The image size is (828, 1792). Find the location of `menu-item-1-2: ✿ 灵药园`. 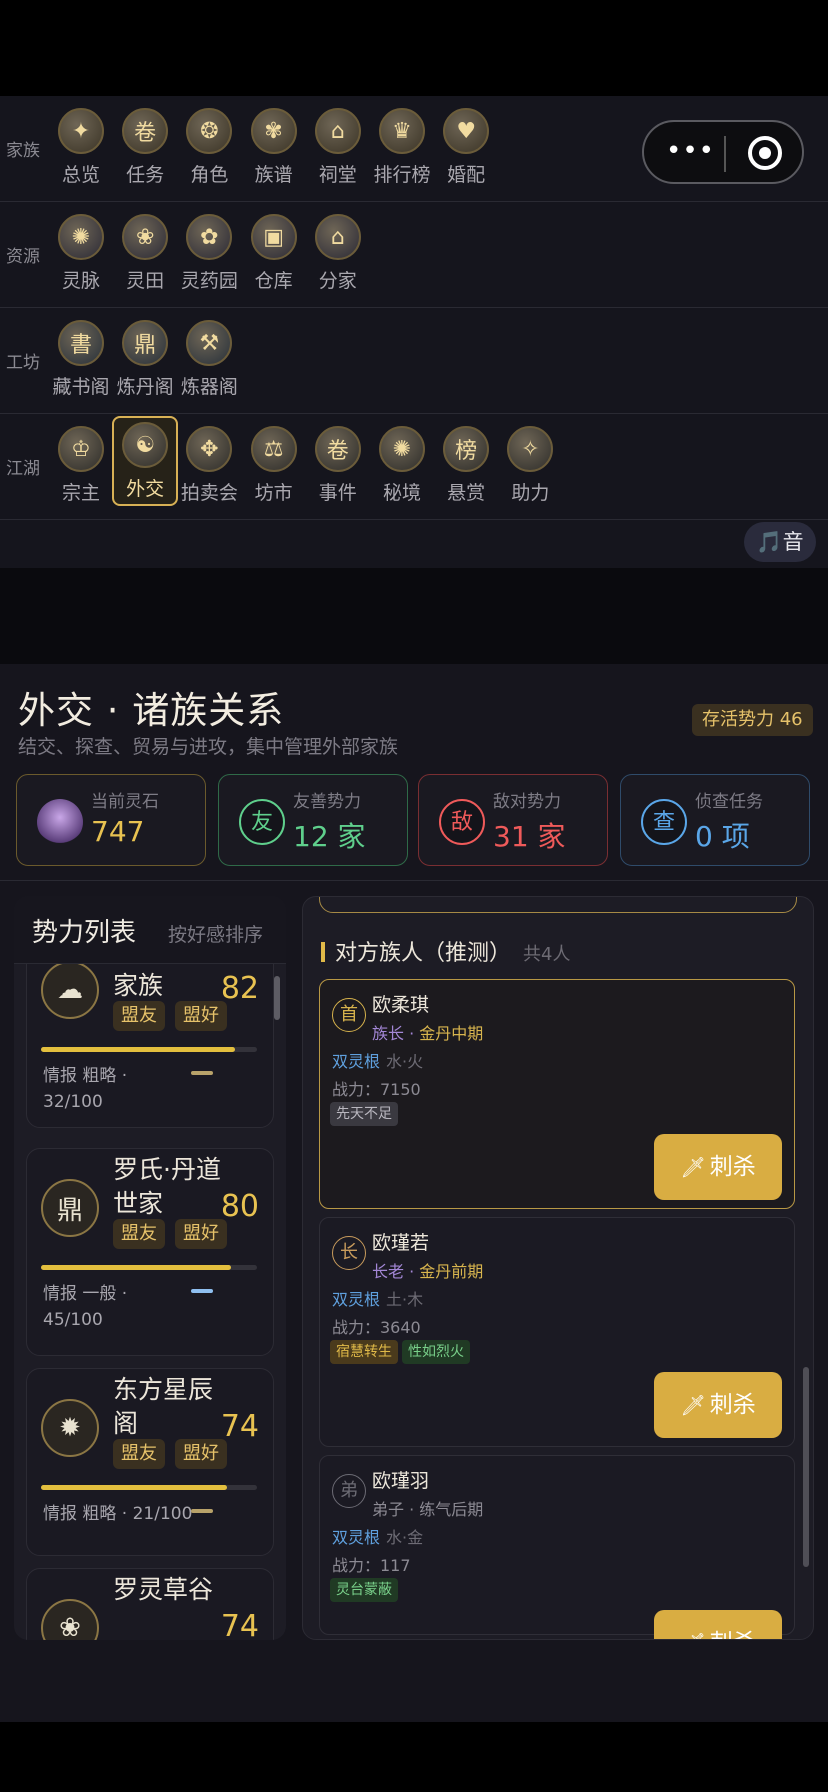

menu-item-1-2: ✿ 灵药园 is located at coordinates (209, 255).